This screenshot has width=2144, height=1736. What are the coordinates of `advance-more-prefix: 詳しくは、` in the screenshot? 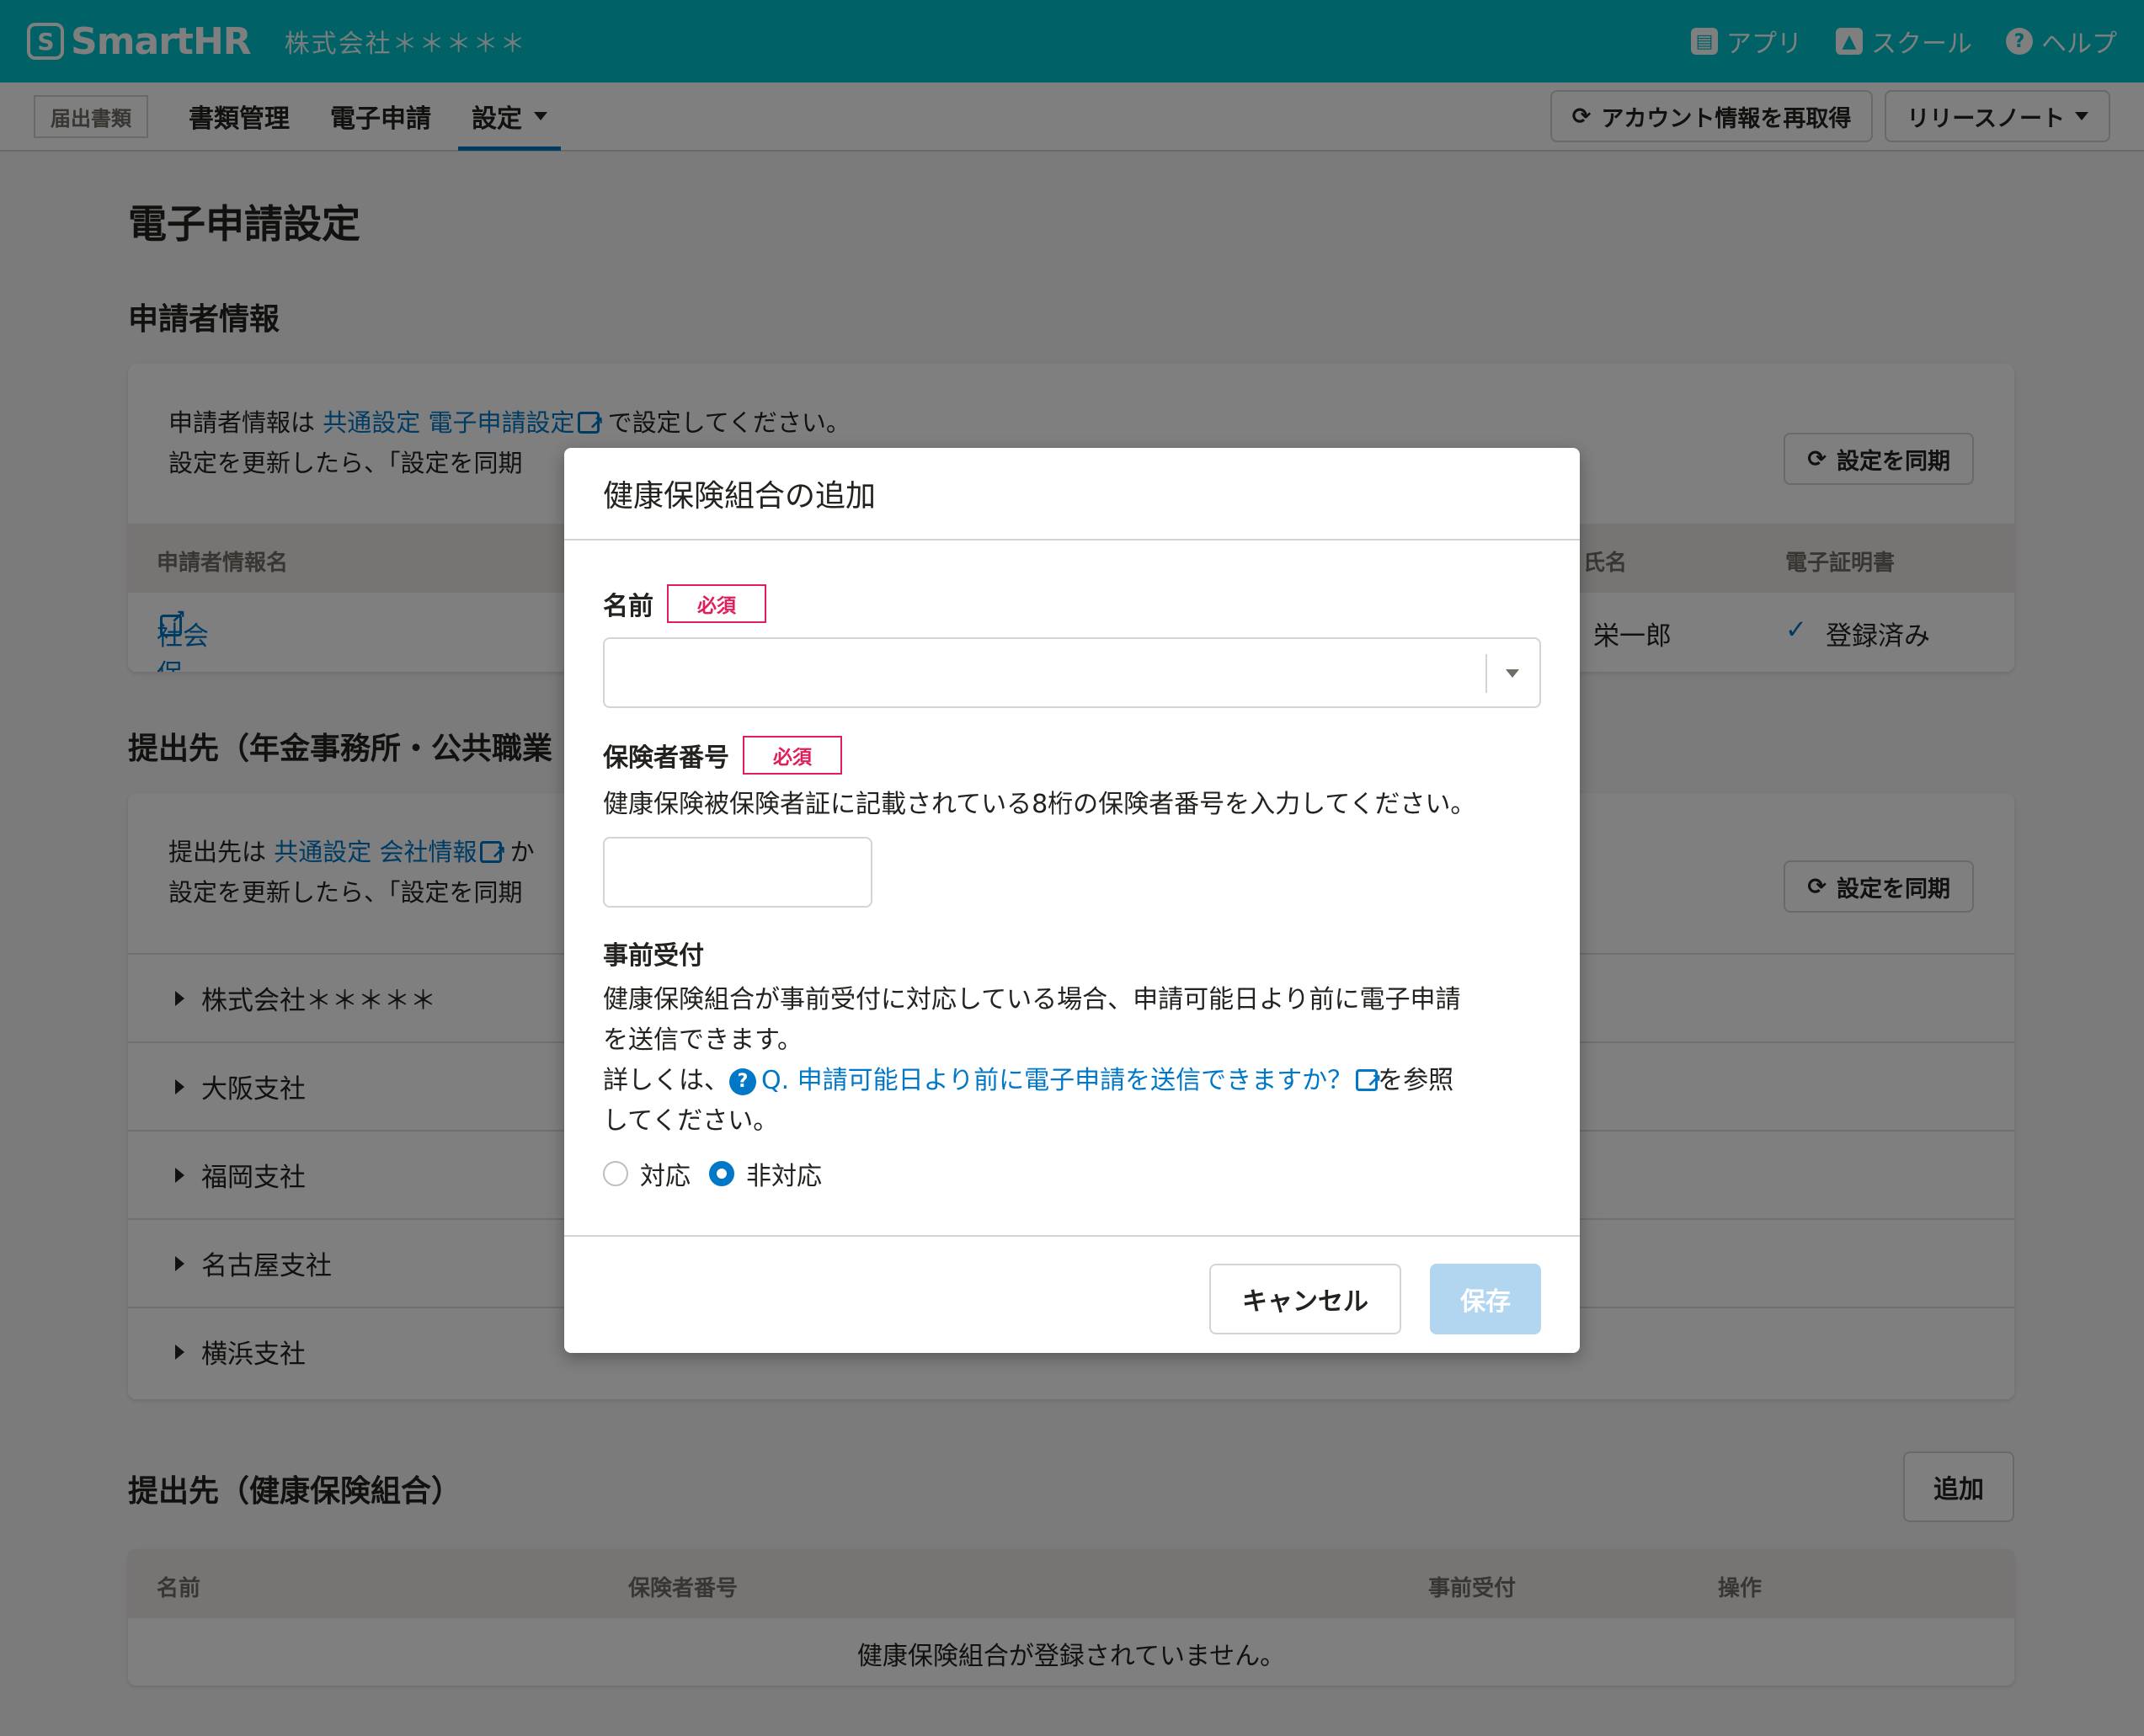 It's located at (666, 1080).